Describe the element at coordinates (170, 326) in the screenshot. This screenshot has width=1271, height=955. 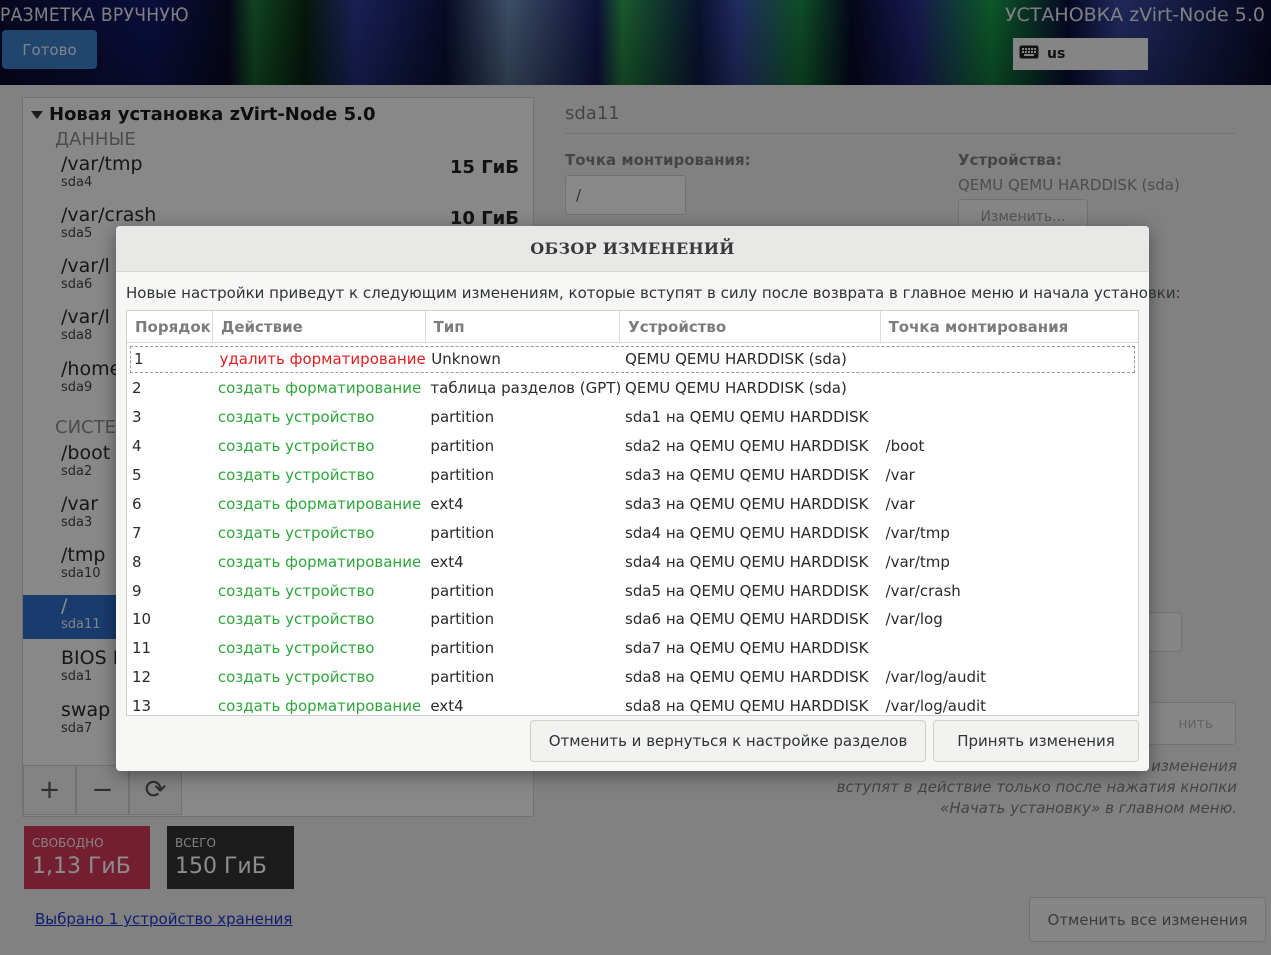
I see `column-header-order: Порядок` at that location.